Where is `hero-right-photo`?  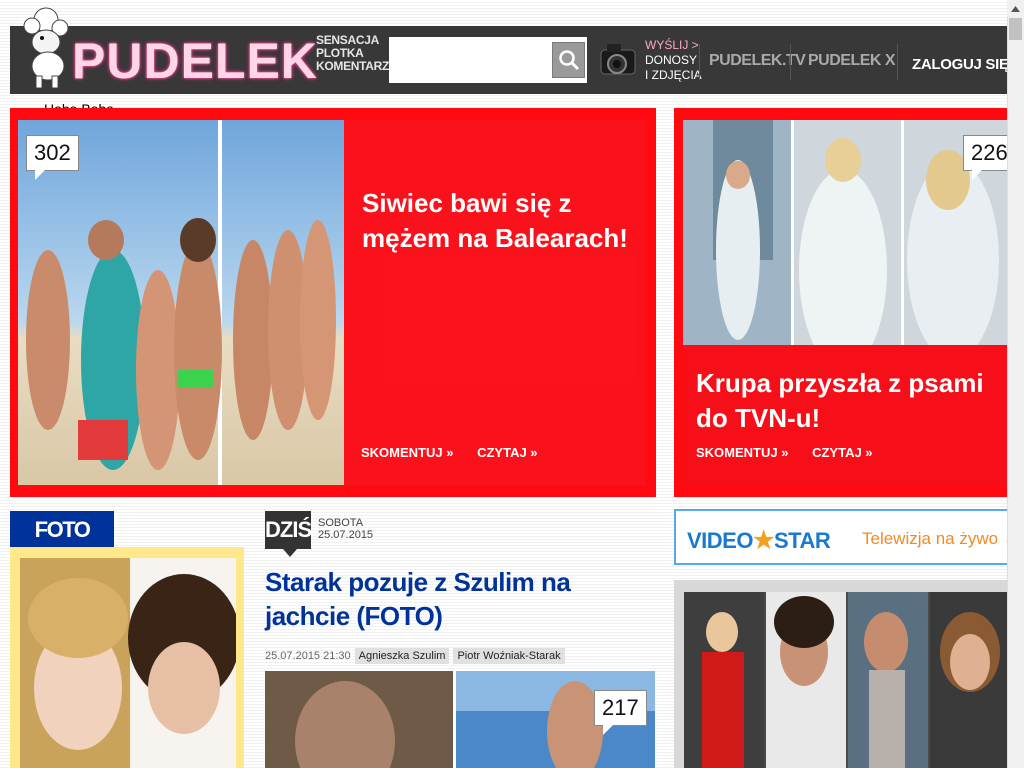 hero-right-photo is located at coordinates (845, 232).